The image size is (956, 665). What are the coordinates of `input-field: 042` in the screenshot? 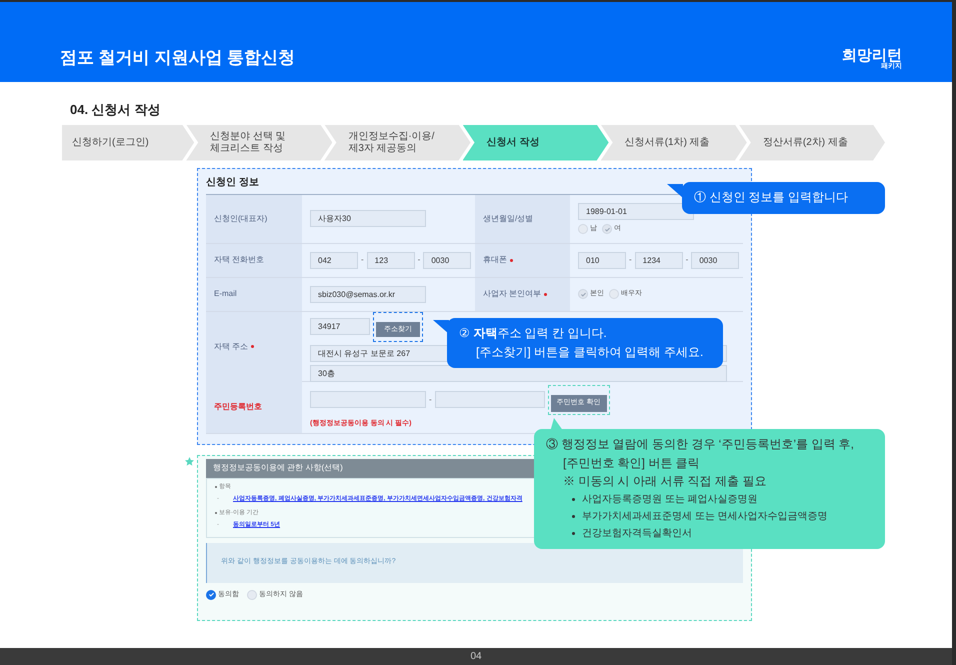 It's located at (334, 260).